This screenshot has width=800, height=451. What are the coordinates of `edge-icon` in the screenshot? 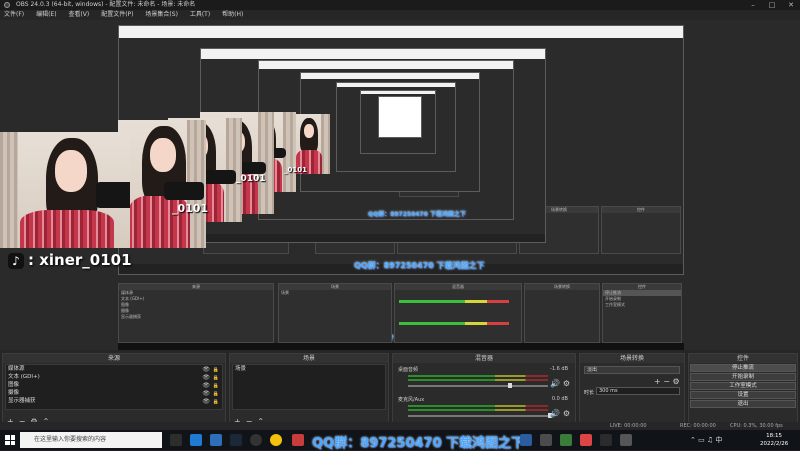 It's located at (196, 440).